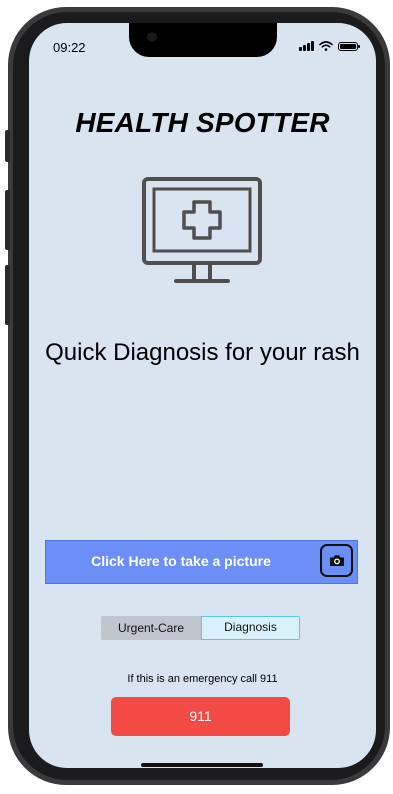 This screenshot has width=393, height=794. I want to click on monitor-medical-cross-icon, so click(202, 230).